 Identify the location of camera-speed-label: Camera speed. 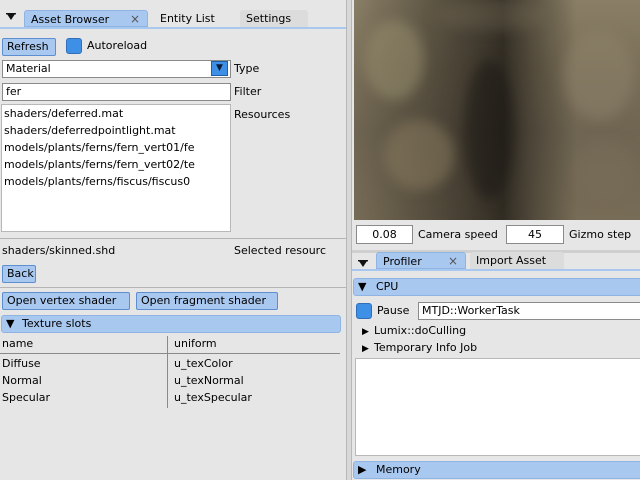
(458, 234).